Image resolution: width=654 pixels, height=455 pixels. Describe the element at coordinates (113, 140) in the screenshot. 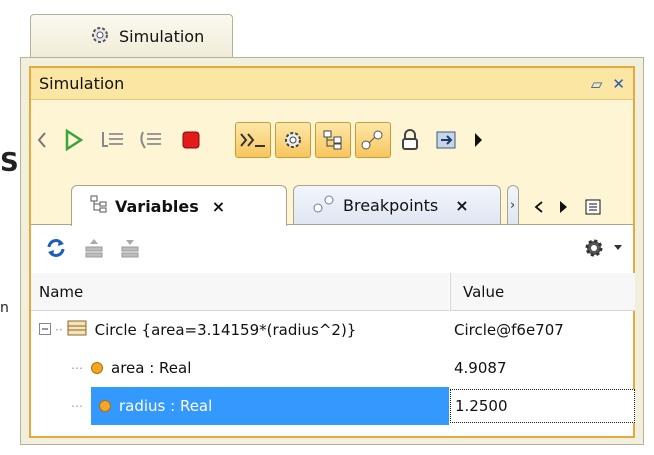

I see `step-into-icon` at that location.